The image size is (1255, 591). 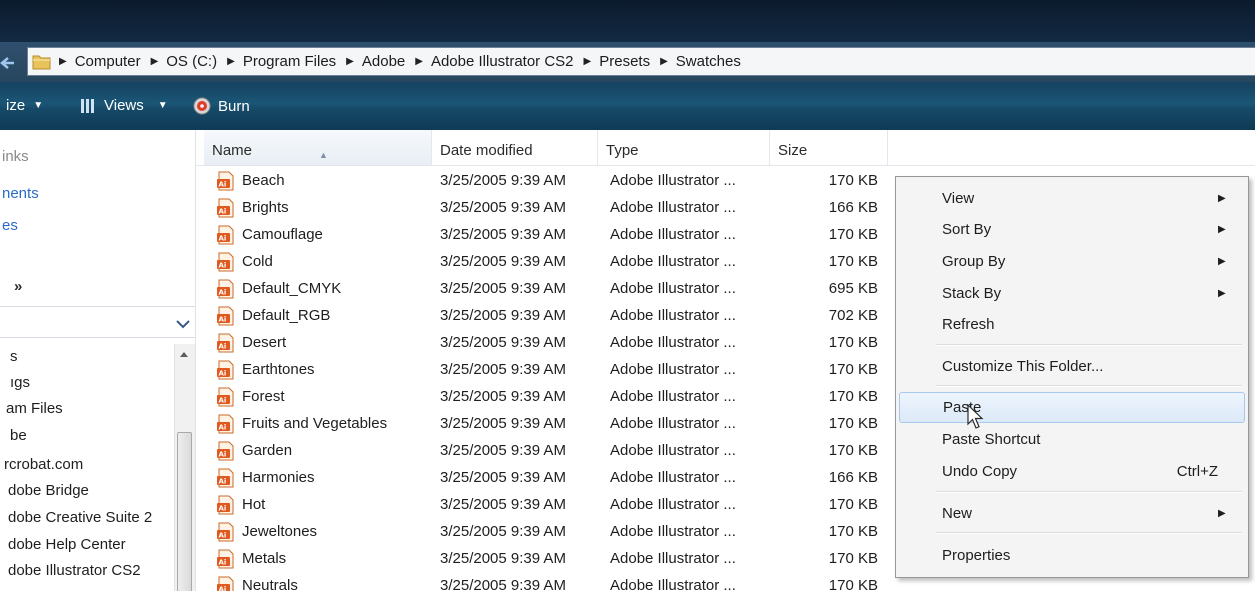 What do you see at coordinates (289, 61) in the screenshot?
I see `breadcrumb-program-files: Program Files` at bounding box center [289, 61].